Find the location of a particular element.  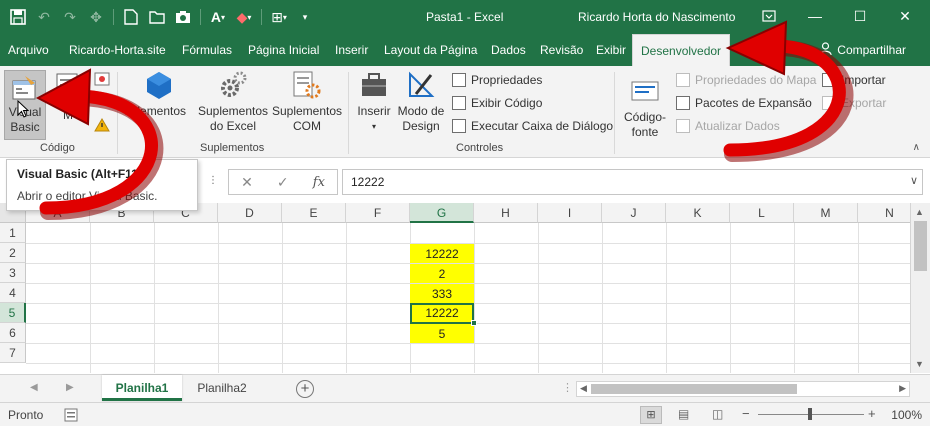

tab-ricardo-horta-site: Ricardo-Horta.site is located at coordinates (117, 50).